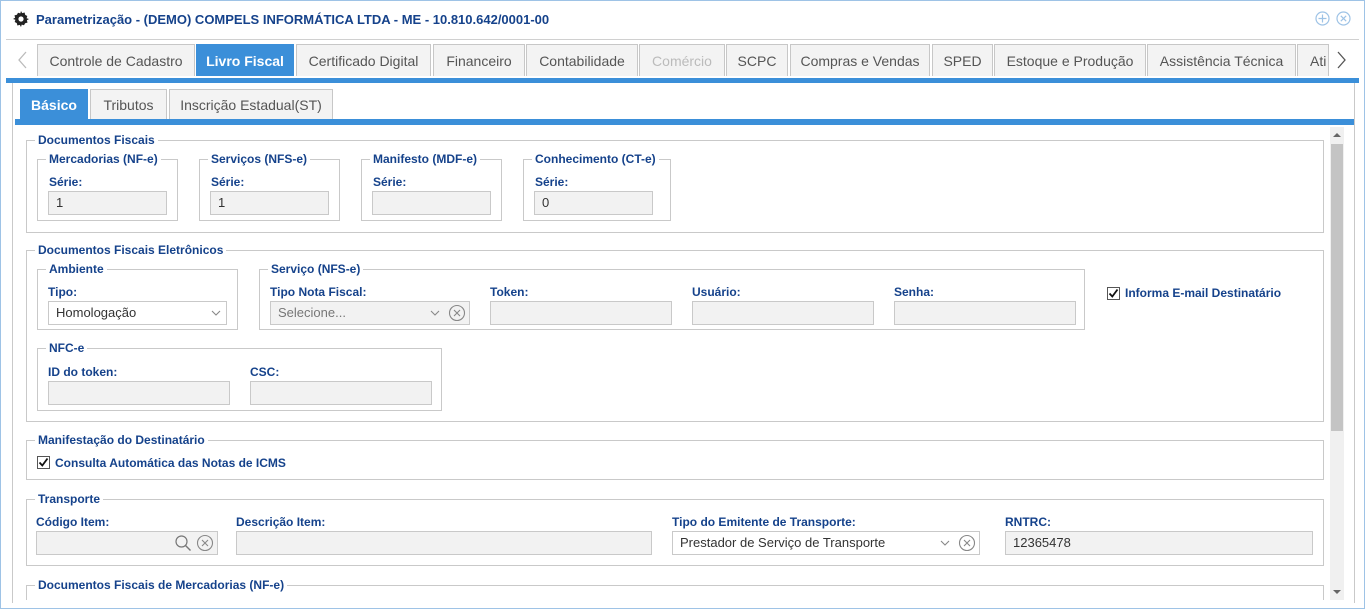 This screenshot has height=609, width=1365. What do you see at coordinates (318, 292) in the screenshot?
I see `tipo-nota-fiscal-label: Tipo Nota Fiscal:` at bounding box center [318, 292].